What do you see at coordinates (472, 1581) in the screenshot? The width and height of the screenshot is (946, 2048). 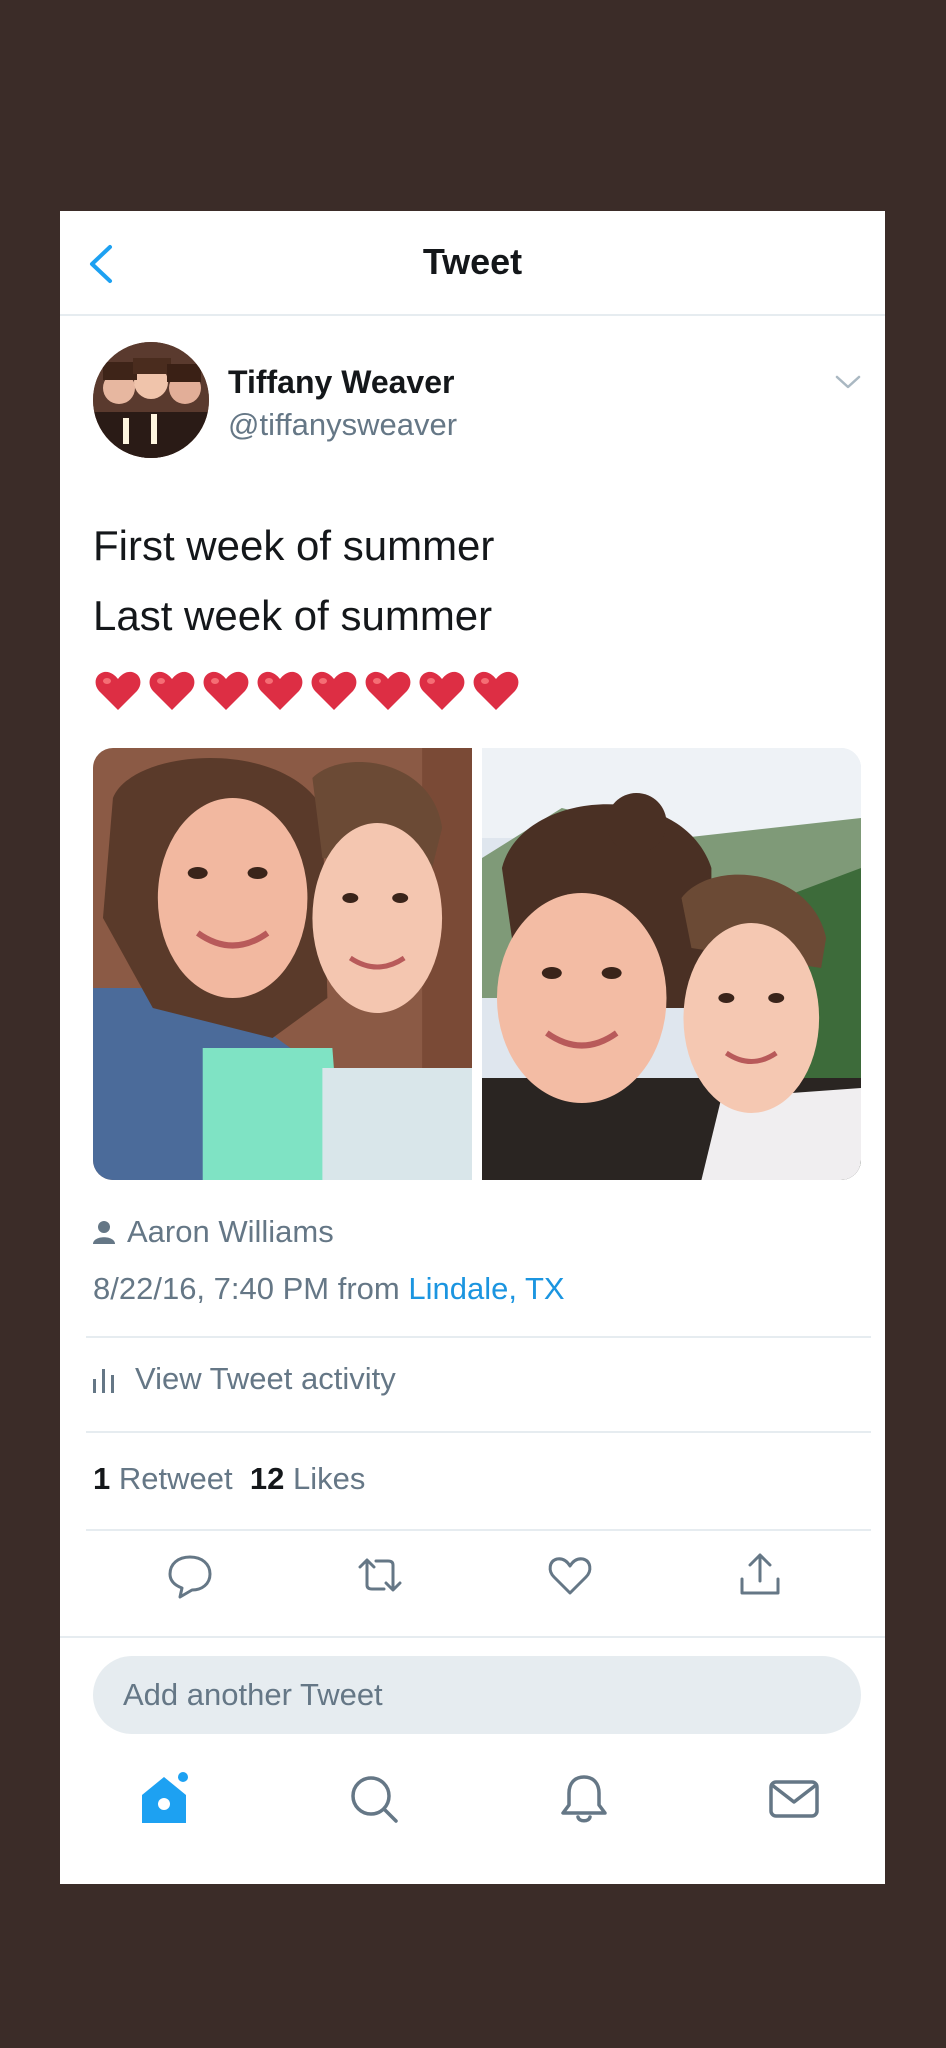 I see `tweet-actions` at bounding box center [472, 1581].